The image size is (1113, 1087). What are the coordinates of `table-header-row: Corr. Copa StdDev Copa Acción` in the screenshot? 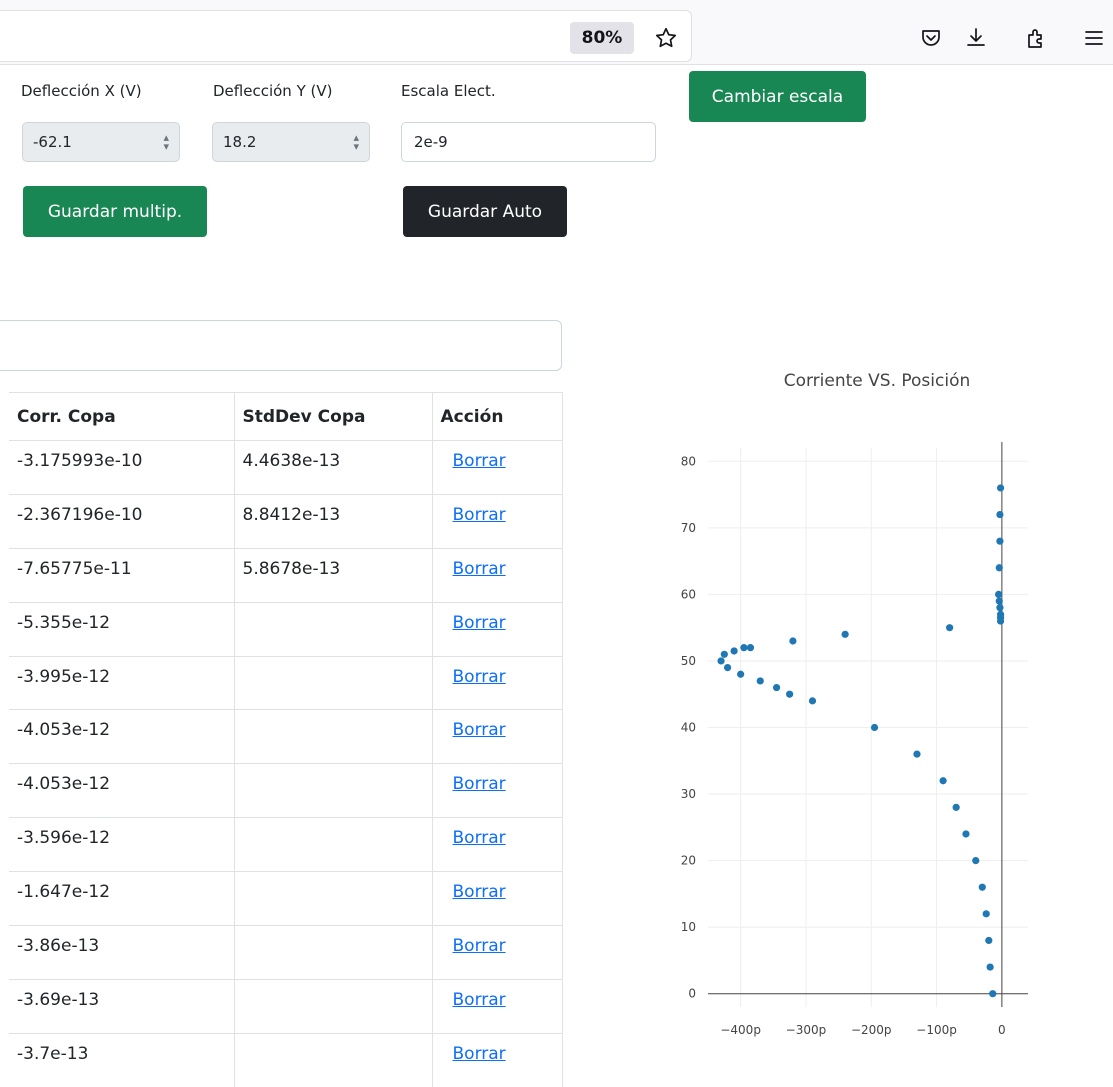 It's located at (286, 416).